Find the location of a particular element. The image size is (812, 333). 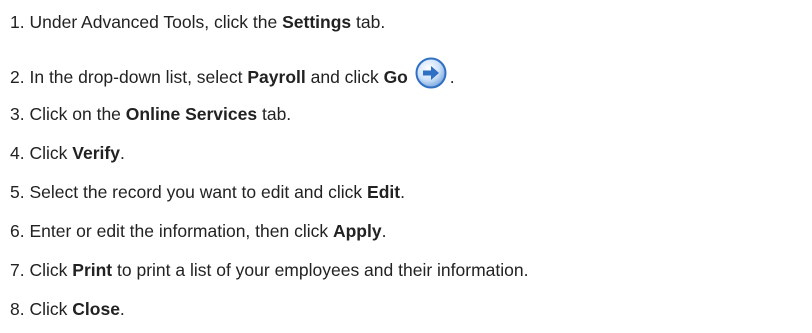

step-number: 8. is located at coordinates (17, 309).